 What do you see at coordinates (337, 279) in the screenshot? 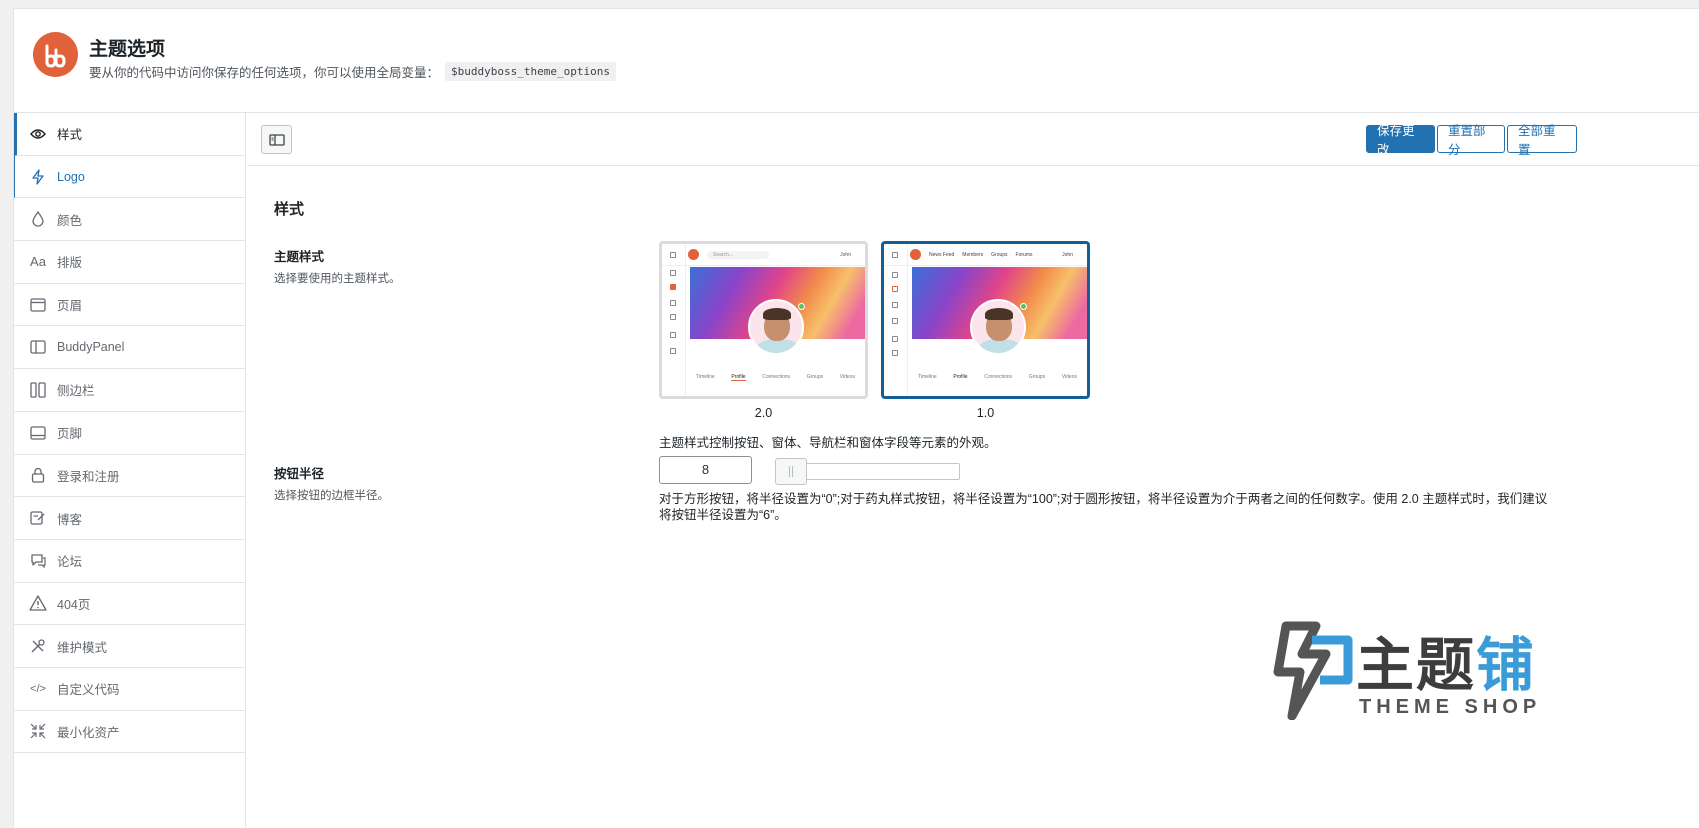
I see `theme-style-description: 选择要使用的主题样式。` at bounding box center [337, 279].